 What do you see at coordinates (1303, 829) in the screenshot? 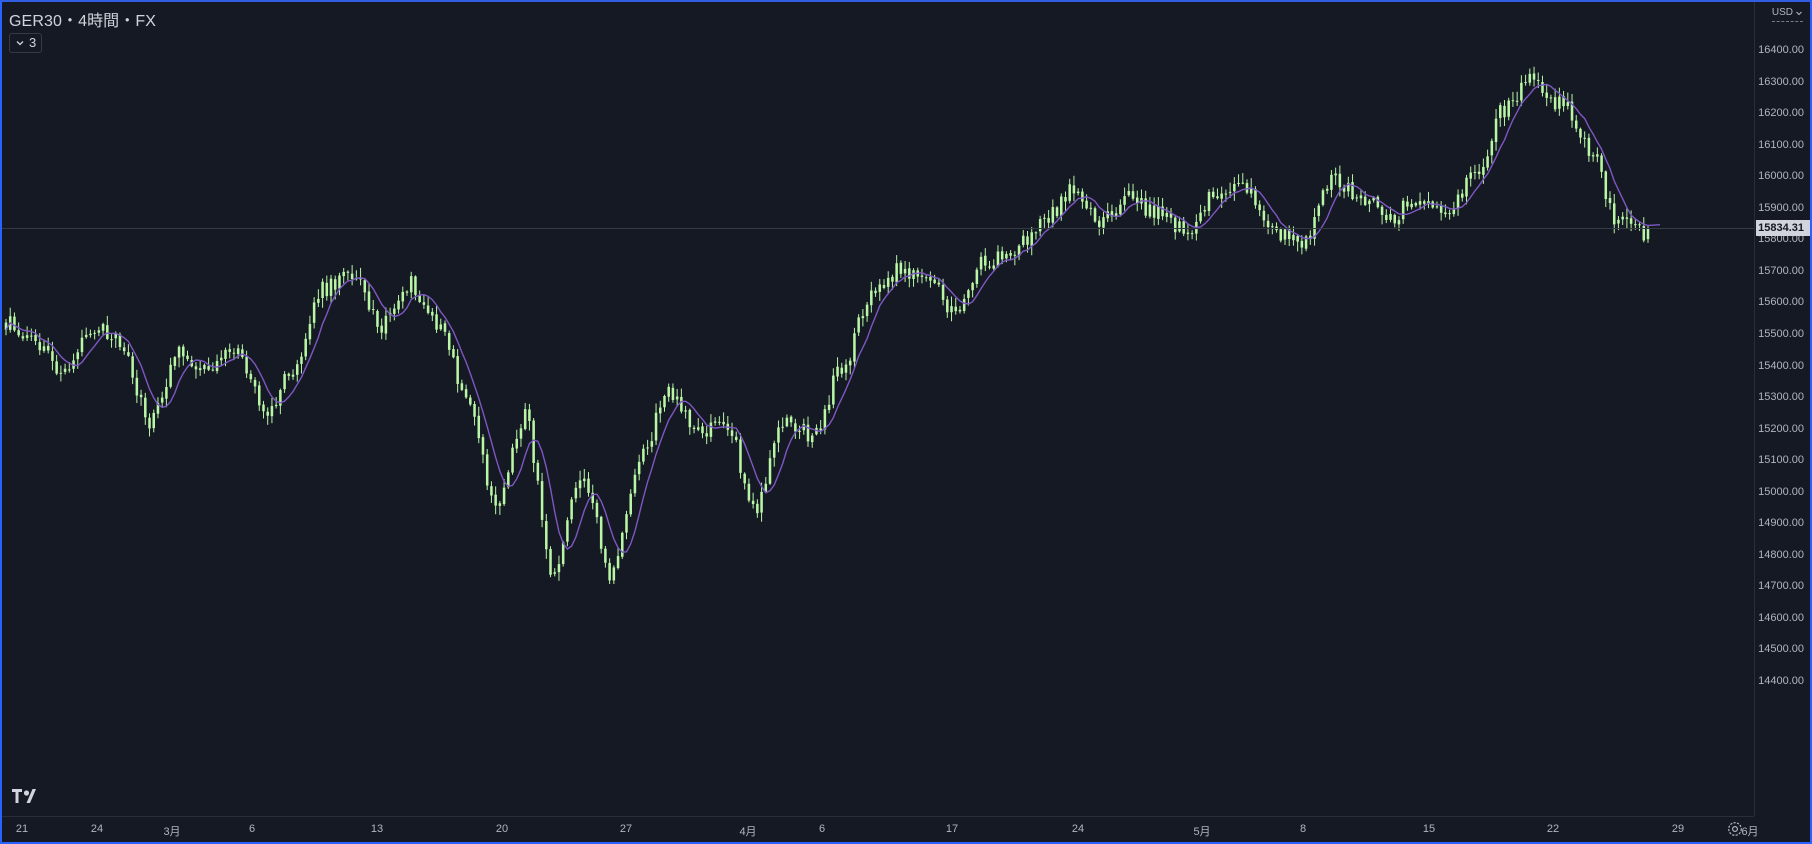
I see `time-tick-label: 8` at bounding box center [1303, 829].